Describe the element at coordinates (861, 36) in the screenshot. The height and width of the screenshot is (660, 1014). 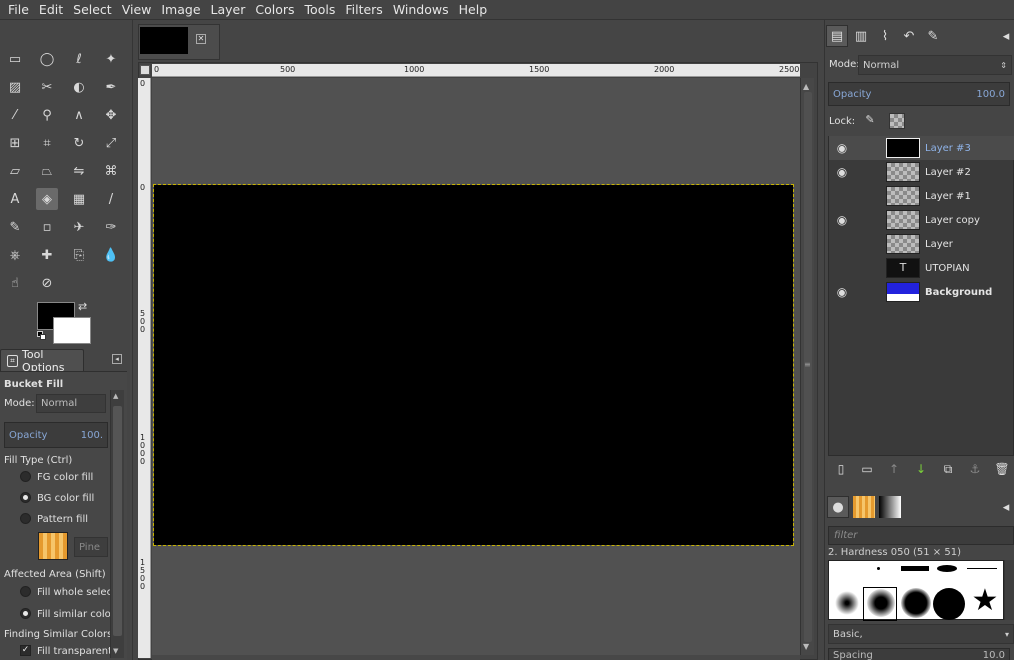
I see `channels-tab-icon: ▥` at that location.